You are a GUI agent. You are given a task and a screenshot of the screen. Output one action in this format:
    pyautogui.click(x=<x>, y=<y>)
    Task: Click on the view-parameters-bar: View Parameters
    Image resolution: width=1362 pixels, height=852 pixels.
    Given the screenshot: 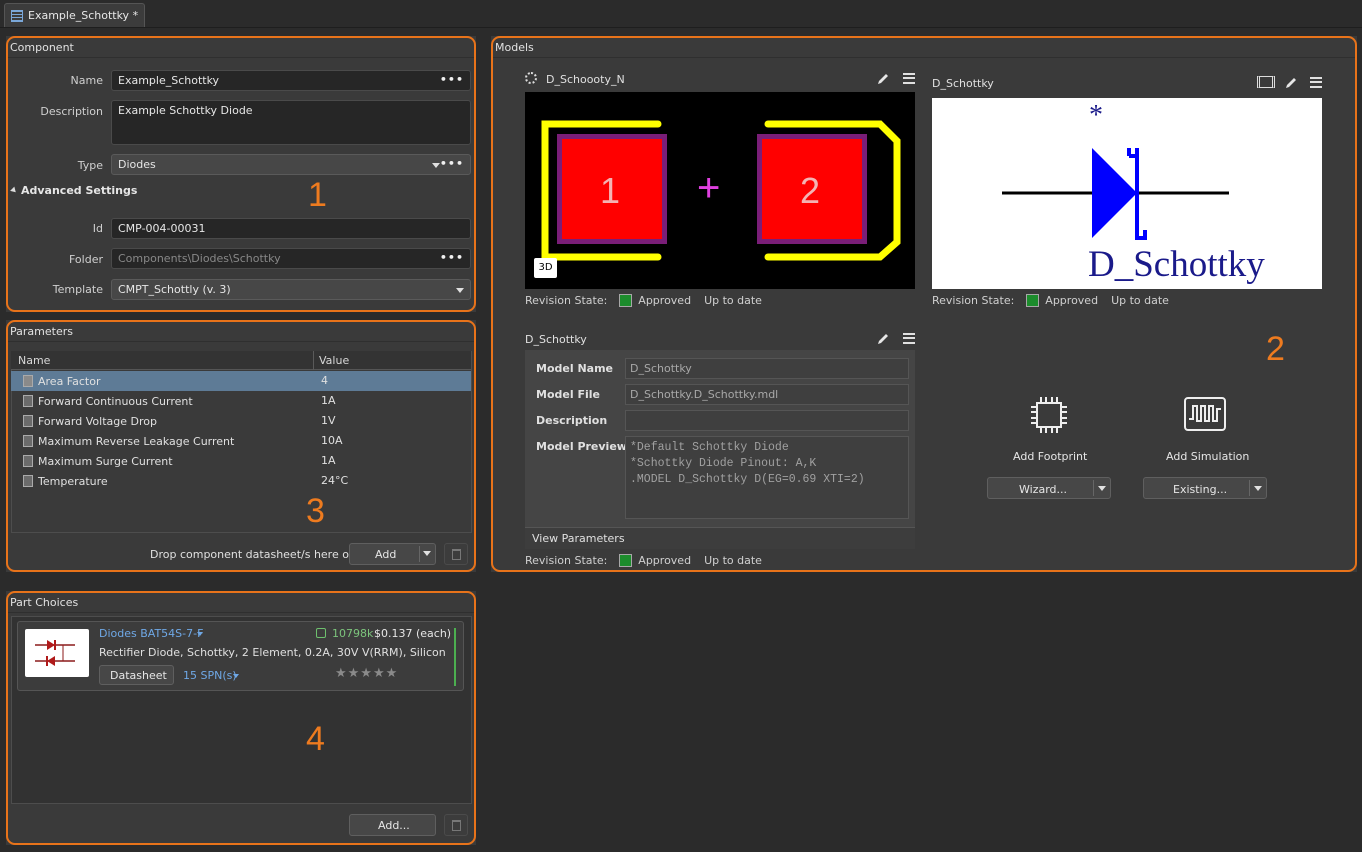 What is the action you would take?
    pyautogui.click(x=720, y=538)
    